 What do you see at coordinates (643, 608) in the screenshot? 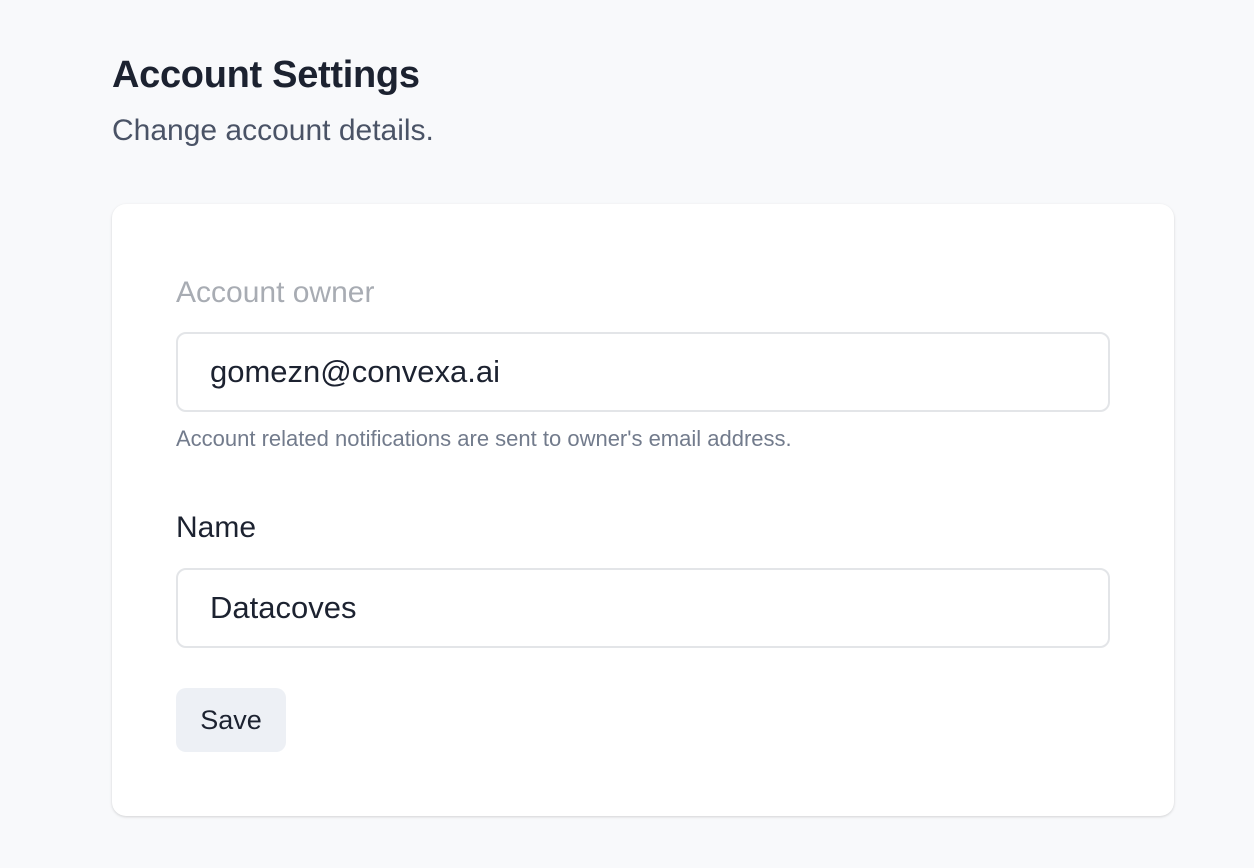
I see `name-field` at bounding box center [643, 608].